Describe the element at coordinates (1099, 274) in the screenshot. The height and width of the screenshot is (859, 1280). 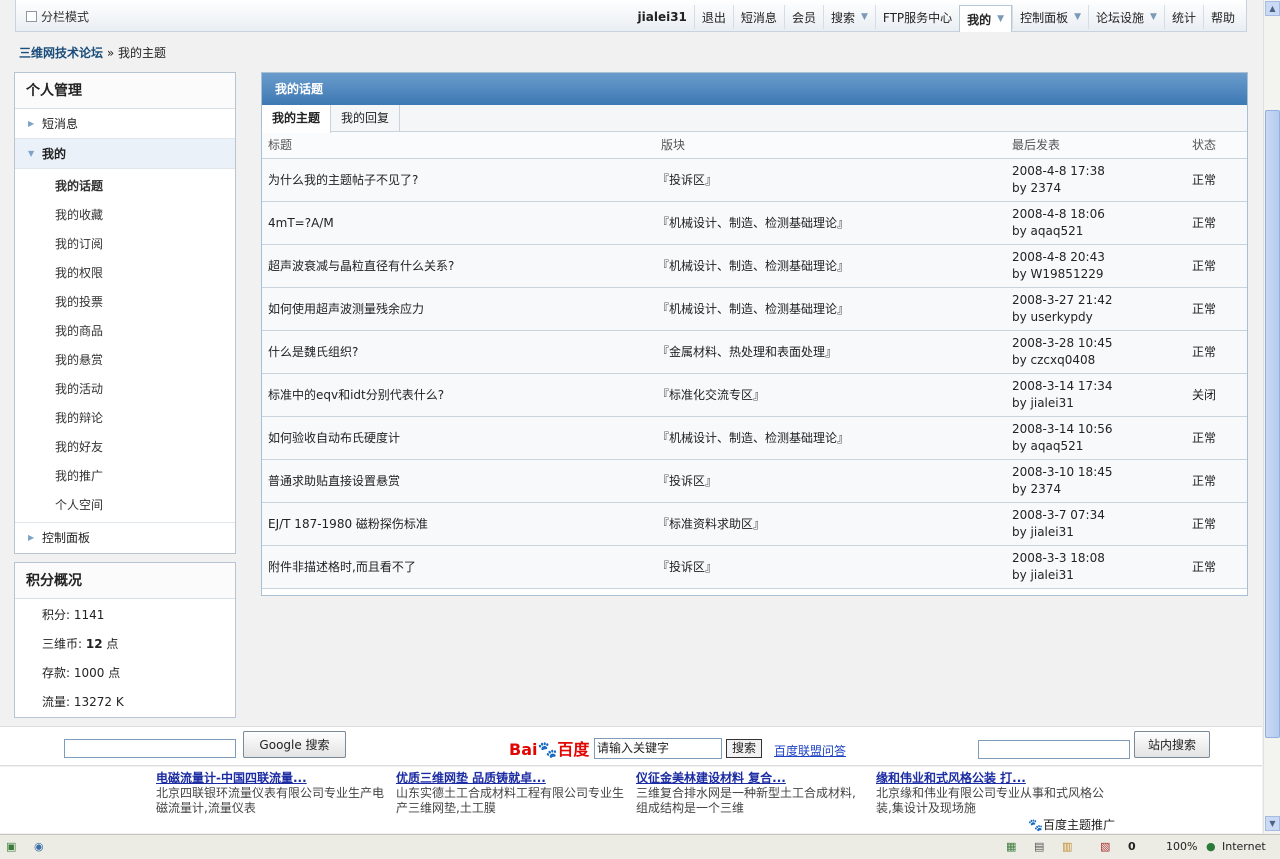
I see `last-post-author: by W19851229` at that location.